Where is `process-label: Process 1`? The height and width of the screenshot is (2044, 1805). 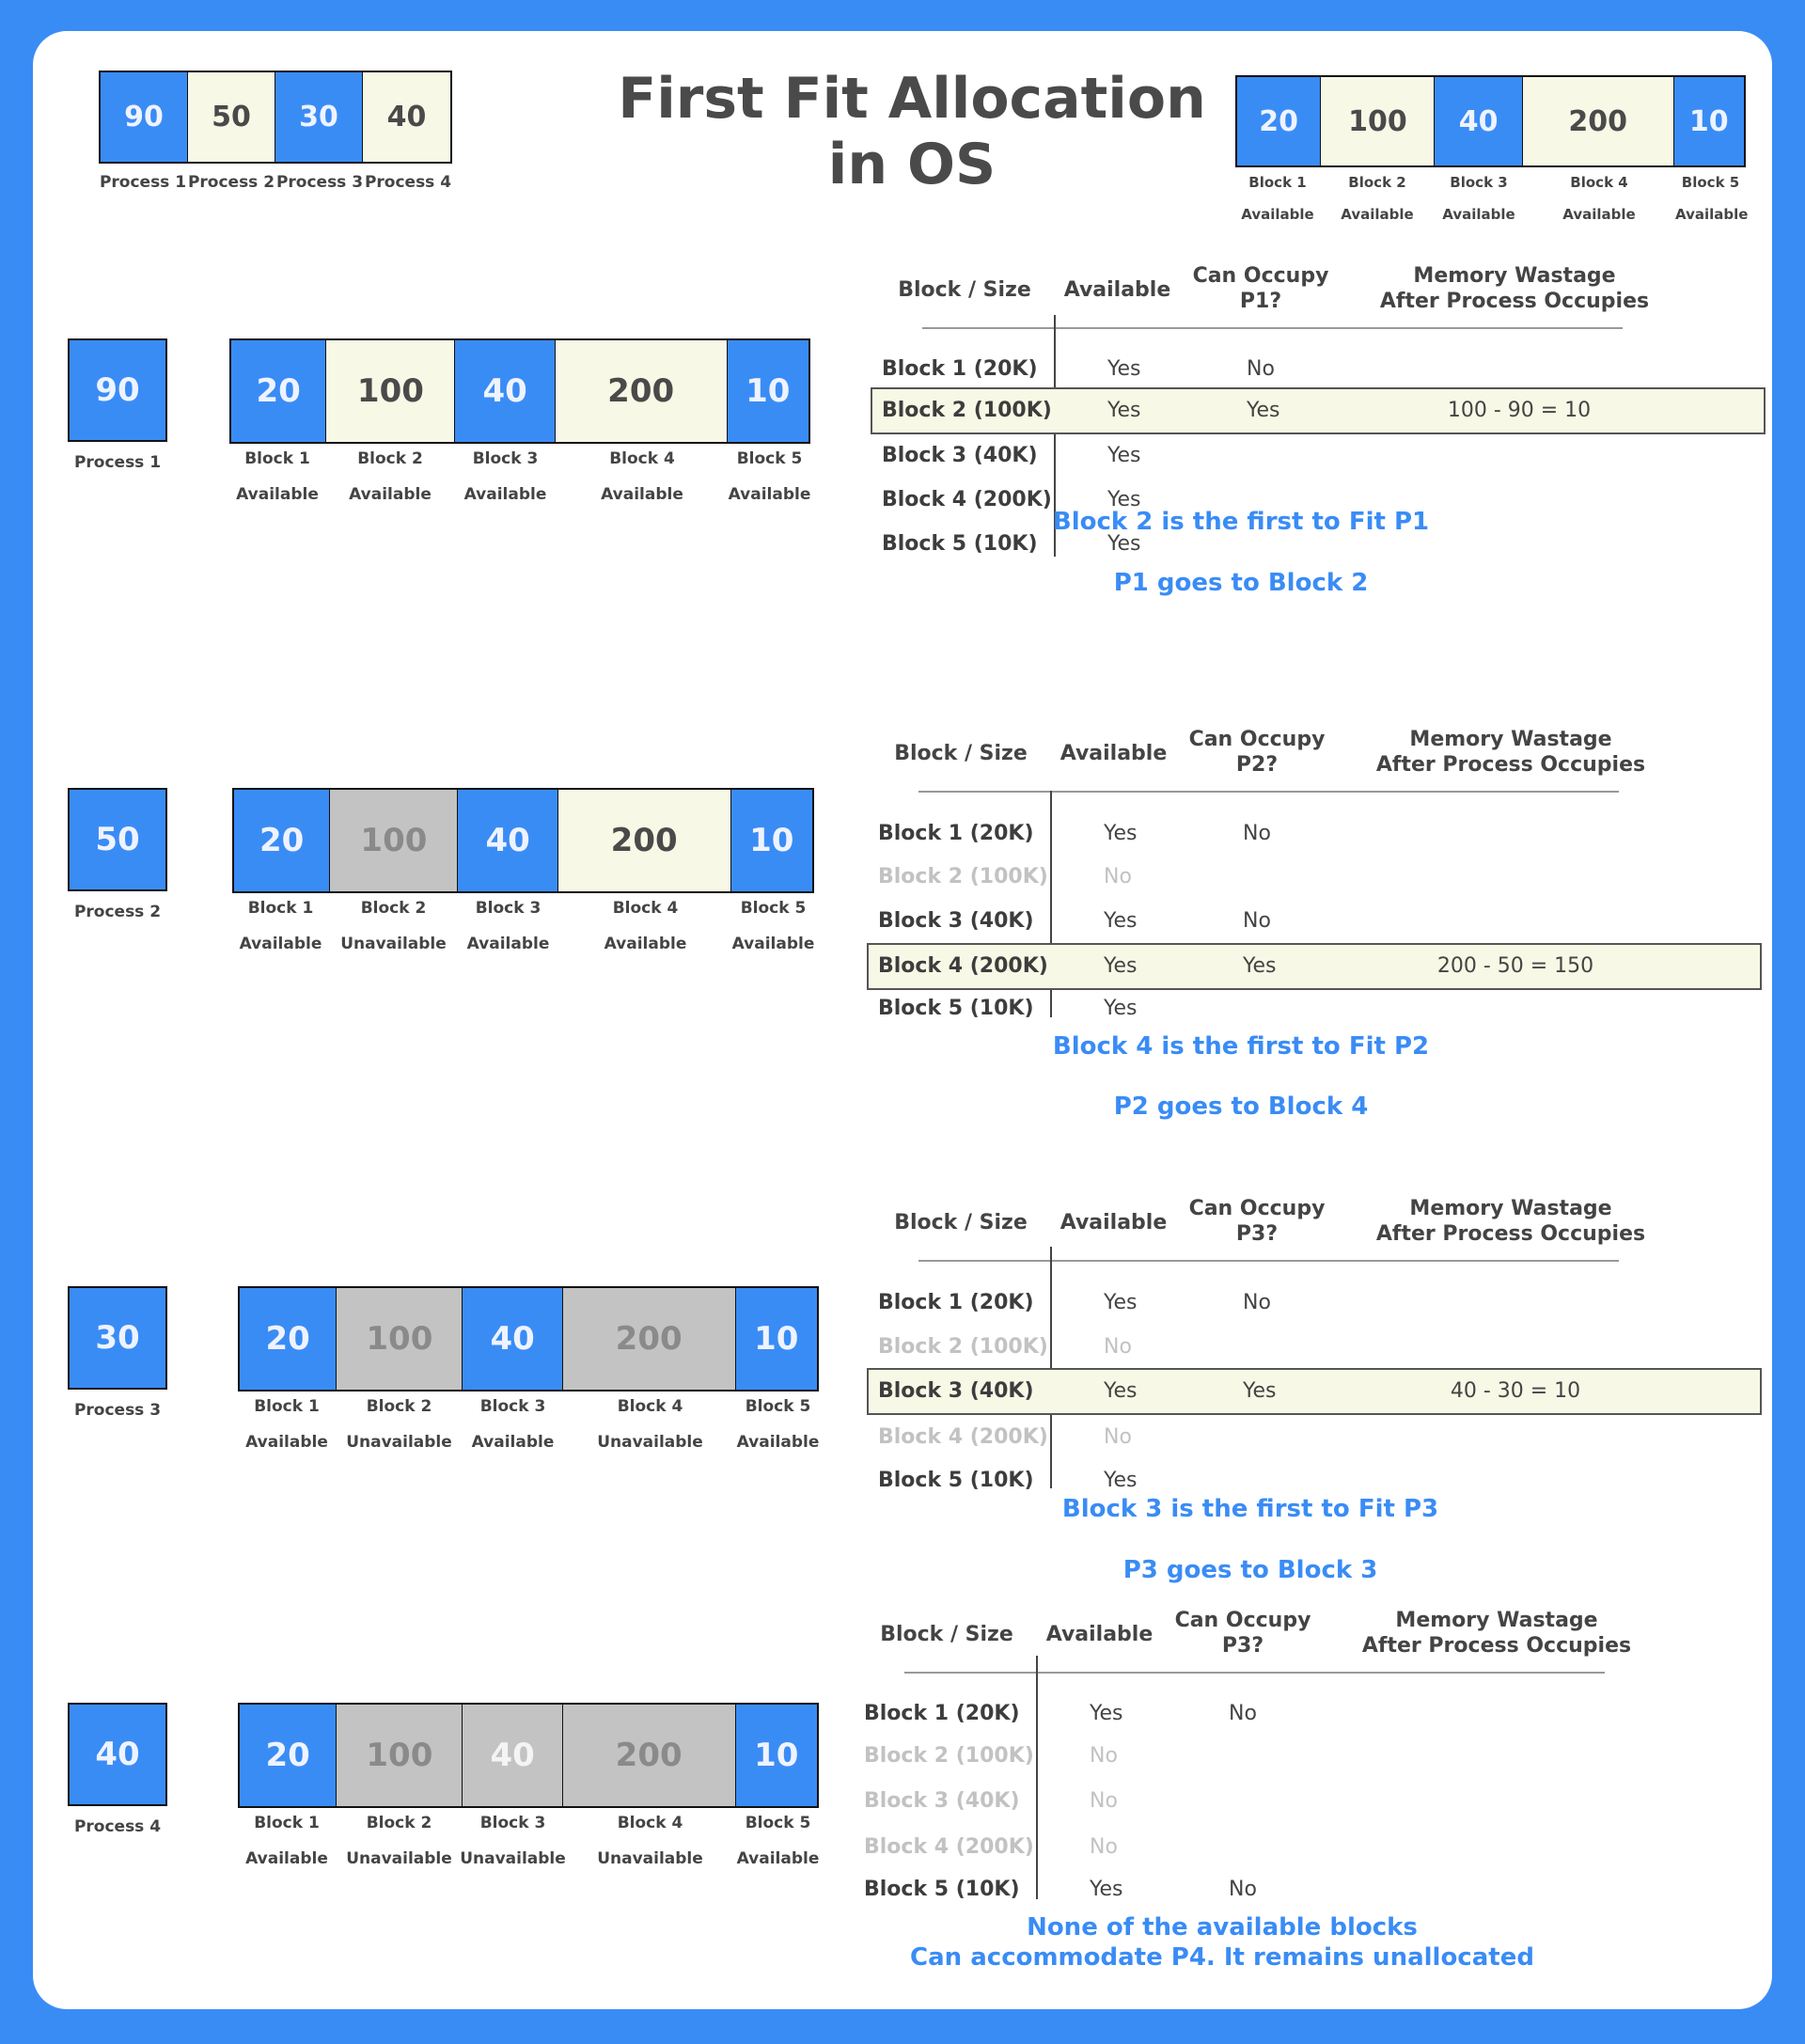 process-label: Process 1 is located at coordinates (117, 462).